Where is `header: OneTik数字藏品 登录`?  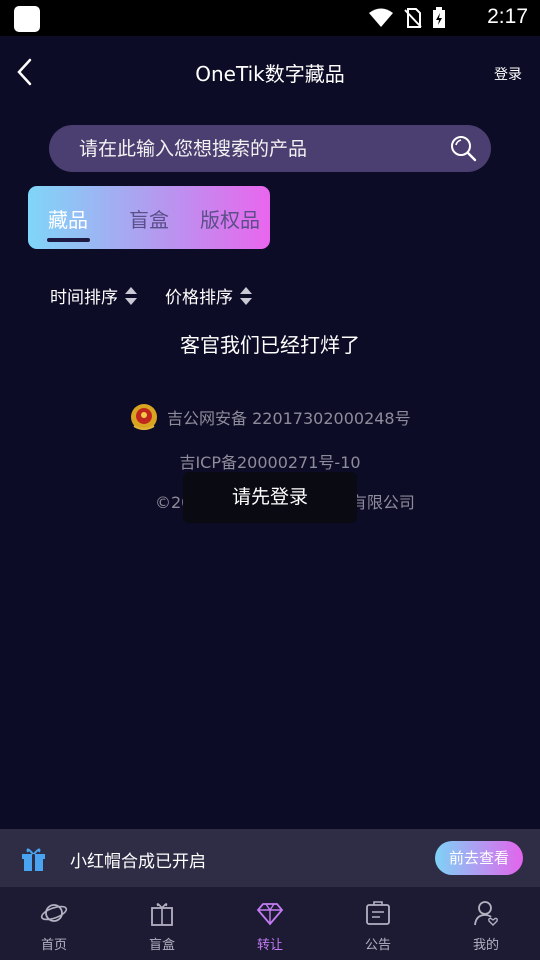 header: OneTik数字藏品 登录 is located at coordinates (270, 72).